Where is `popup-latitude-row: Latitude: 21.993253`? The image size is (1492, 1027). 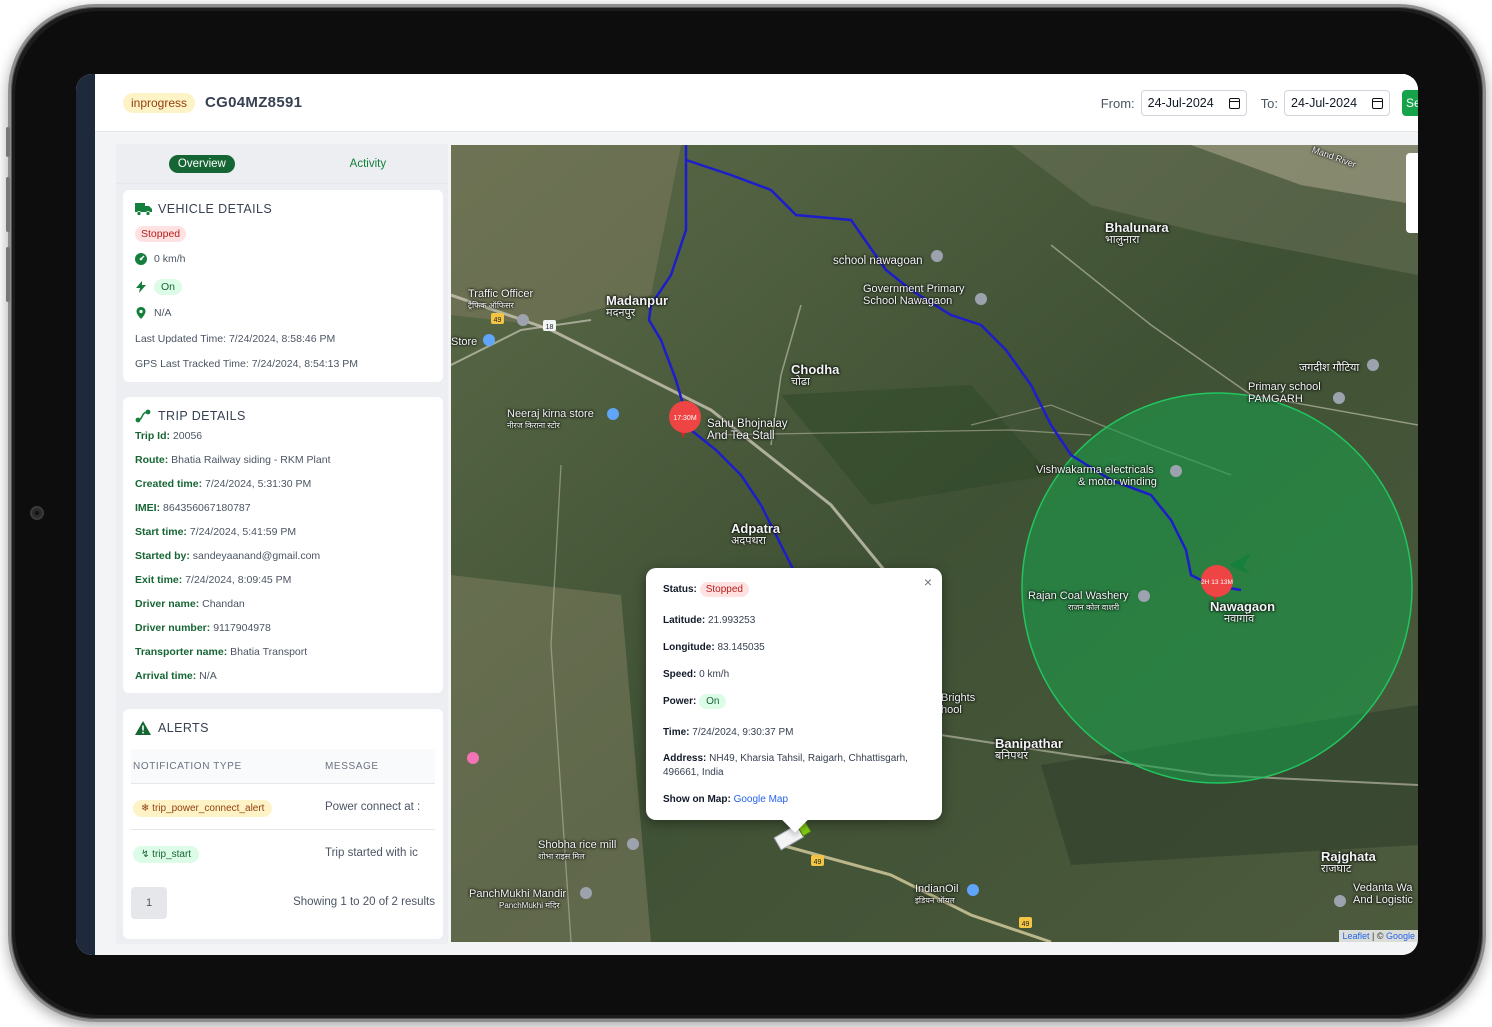
popup-latitude-row: Latitude: 21.993253 is located at coordinates (709, 620).